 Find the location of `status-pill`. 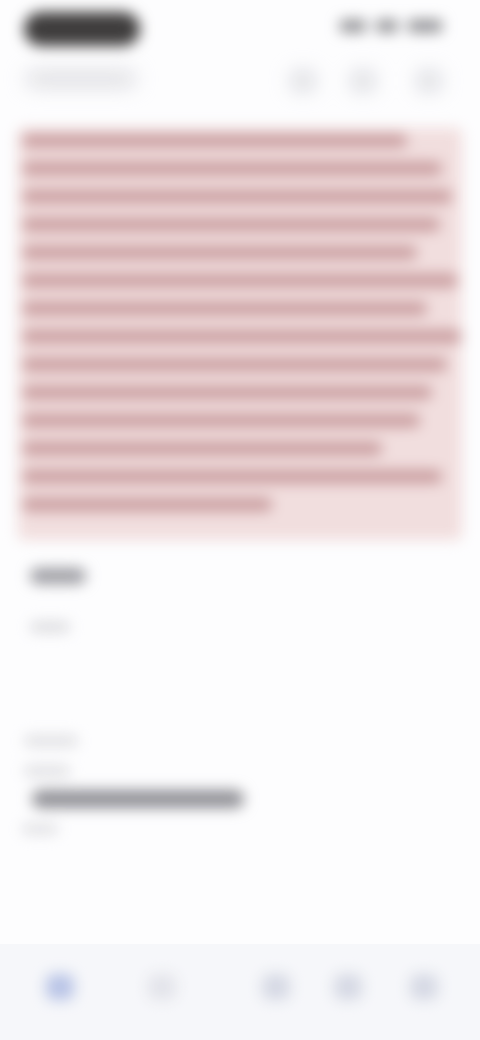

status-pill is located at coordinates (82, 29).